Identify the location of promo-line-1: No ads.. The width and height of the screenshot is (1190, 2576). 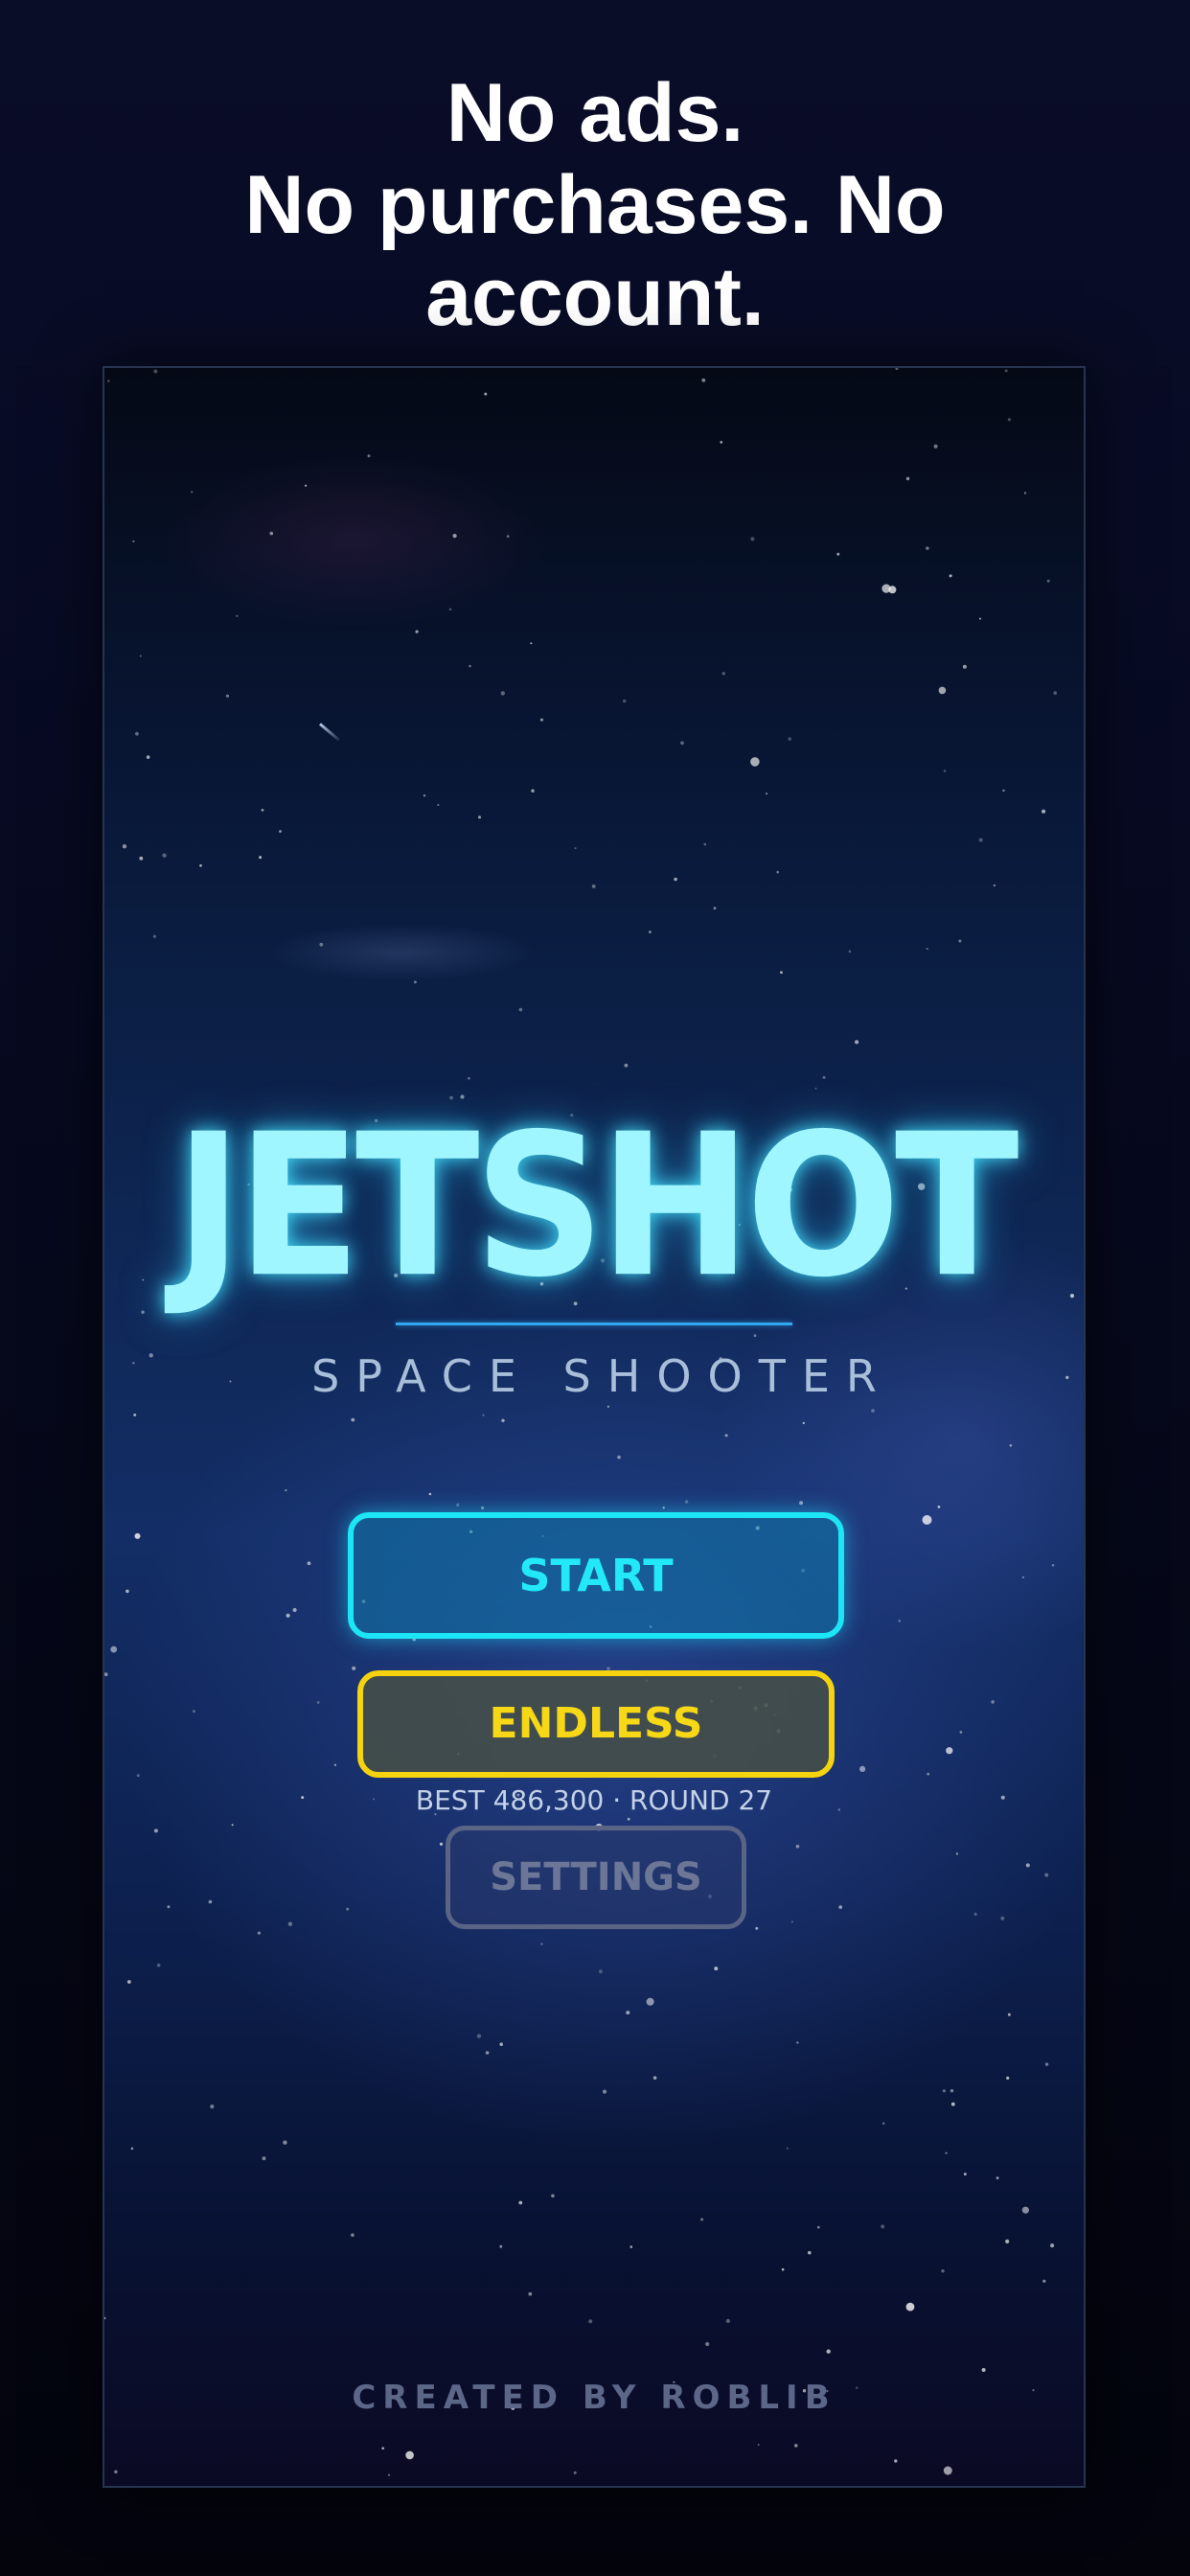
(595, 113).